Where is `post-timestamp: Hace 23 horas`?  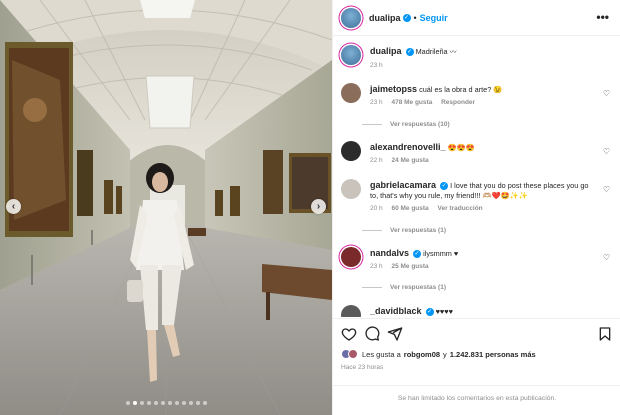
post-timestamp: Hace 23 horas is located at coordinates (362, 367).